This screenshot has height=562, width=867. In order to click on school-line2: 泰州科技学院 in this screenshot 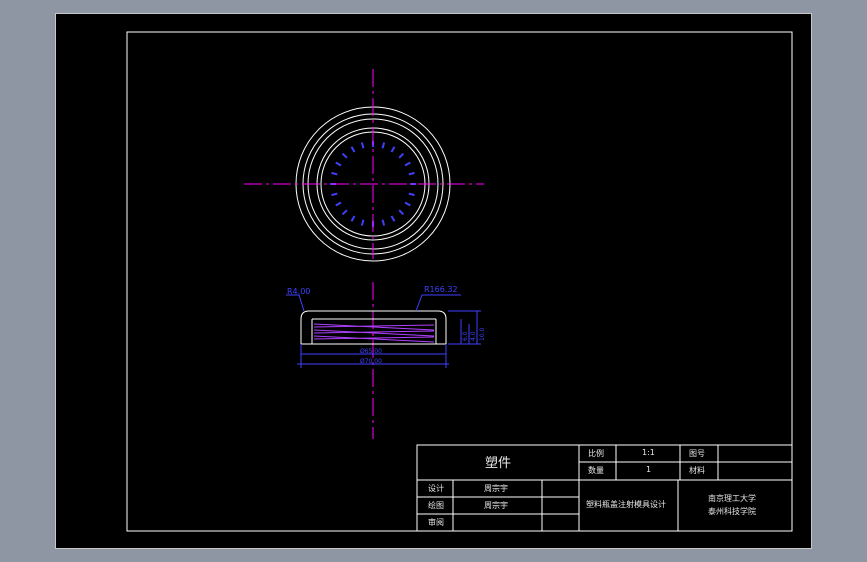, I will do `click(732, 511)`.